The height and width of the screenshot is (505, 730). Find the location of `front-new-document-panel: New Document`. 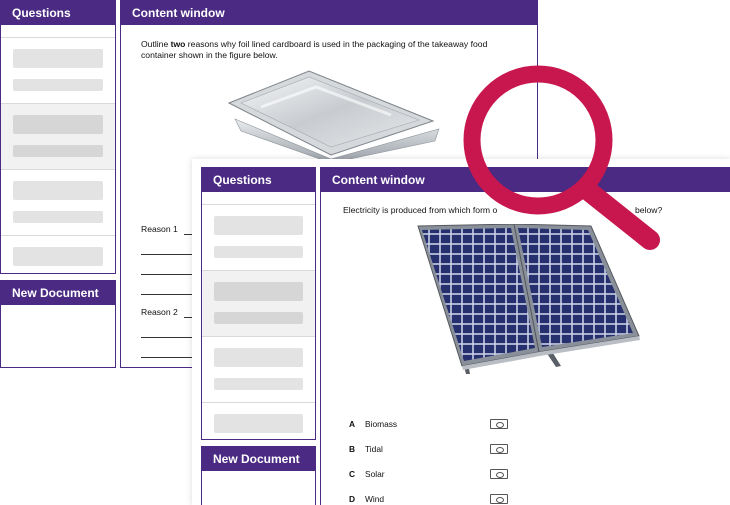

front-new-document-panel: New Document is located at coordinates (258, 475).